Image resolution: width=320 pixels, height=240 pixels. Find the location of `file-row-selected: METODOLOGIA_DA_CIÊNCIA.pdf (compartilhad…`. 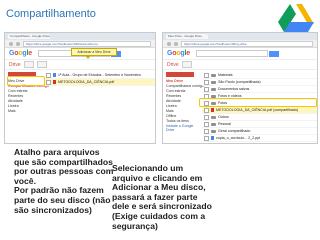

file-row-selected: METODOLOGIA_DA_CIÊNCIA.pdf (compartilhad… is located at coordinates (259, 110).